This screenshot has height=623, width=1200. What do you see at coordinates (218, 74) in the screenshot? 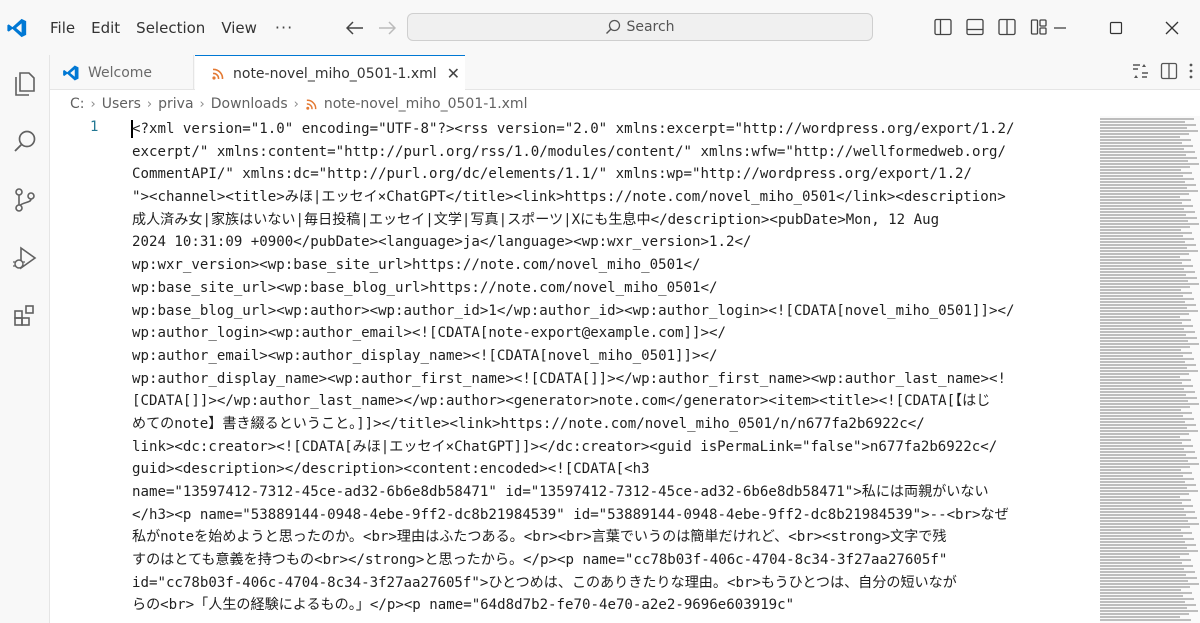
I see `rss-icon` at bounding box center [218, 74].